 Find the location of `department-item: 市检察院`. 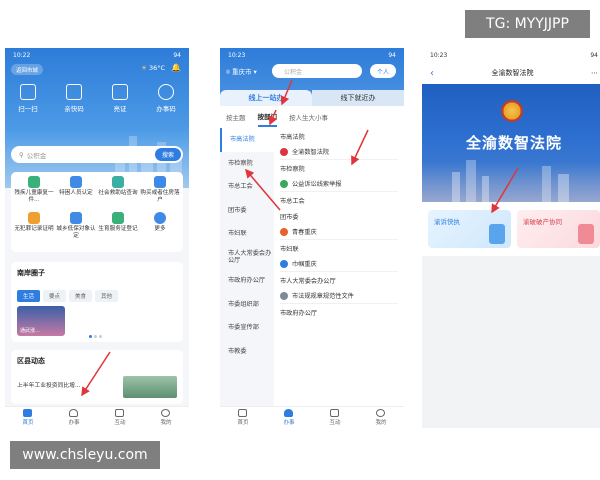

department-item: 市检察院 is located at coordinates (247, 164).